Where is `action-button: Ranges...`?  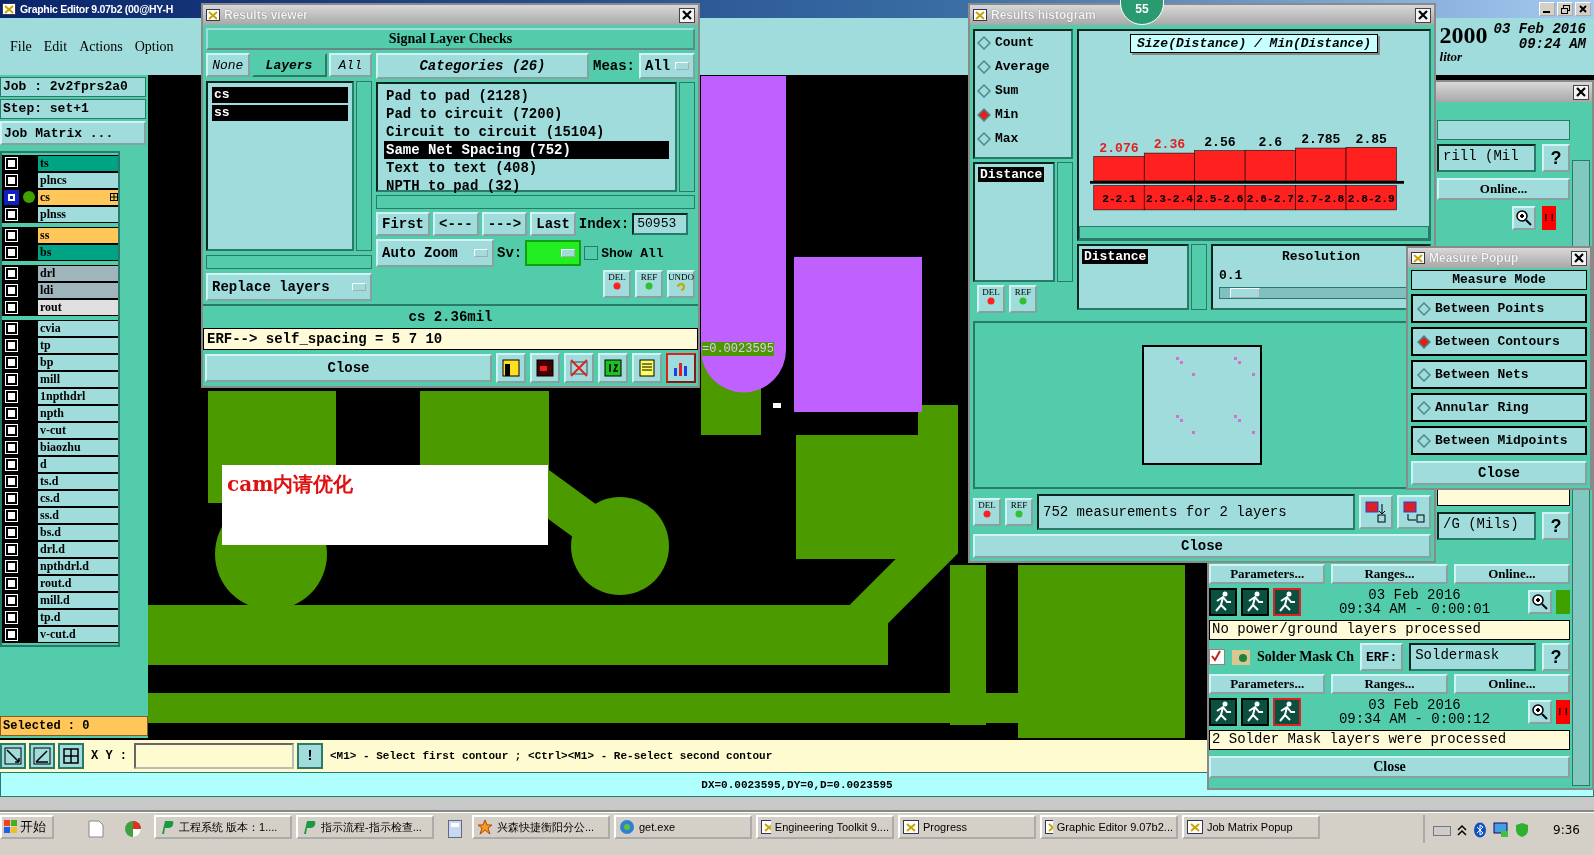 action-button: Ranges... is located at coordinates (1389, 574).